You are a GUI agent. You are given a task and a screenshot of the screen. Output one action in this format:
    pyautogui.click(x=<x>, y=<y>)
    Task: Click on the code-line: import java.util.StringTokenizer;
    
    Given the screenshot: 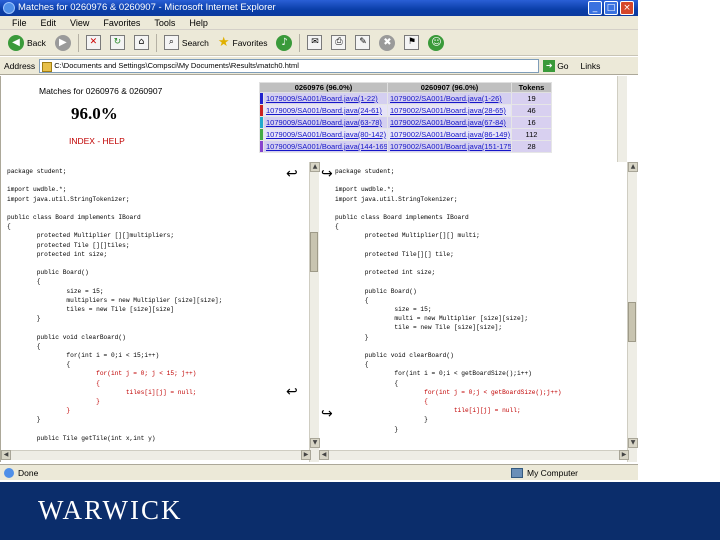 What is the action you would take?
    pyautogui.click(x=396, y=199)
    